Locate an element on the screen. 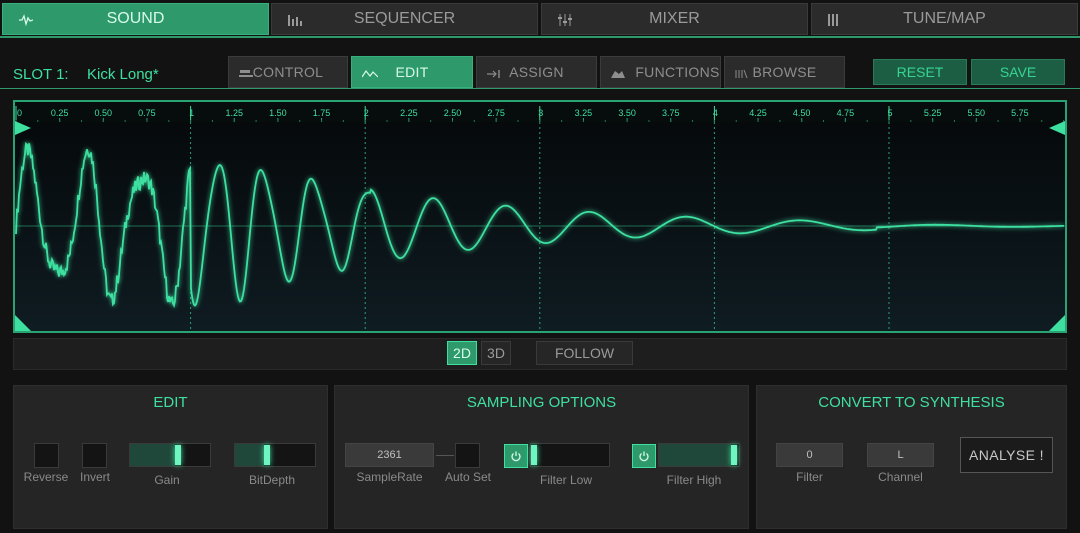  tab-sequencer: SEQUENCER is located at coordinates (404, 19).